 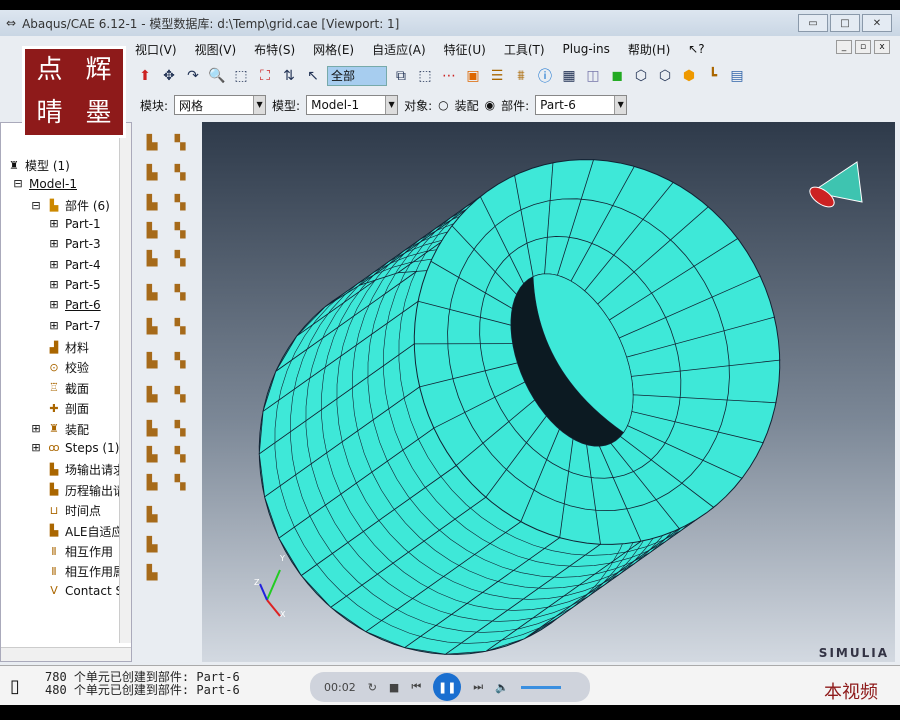 I want to click on shaded-cube-icon: ⬢, so click(x=689, y=76).